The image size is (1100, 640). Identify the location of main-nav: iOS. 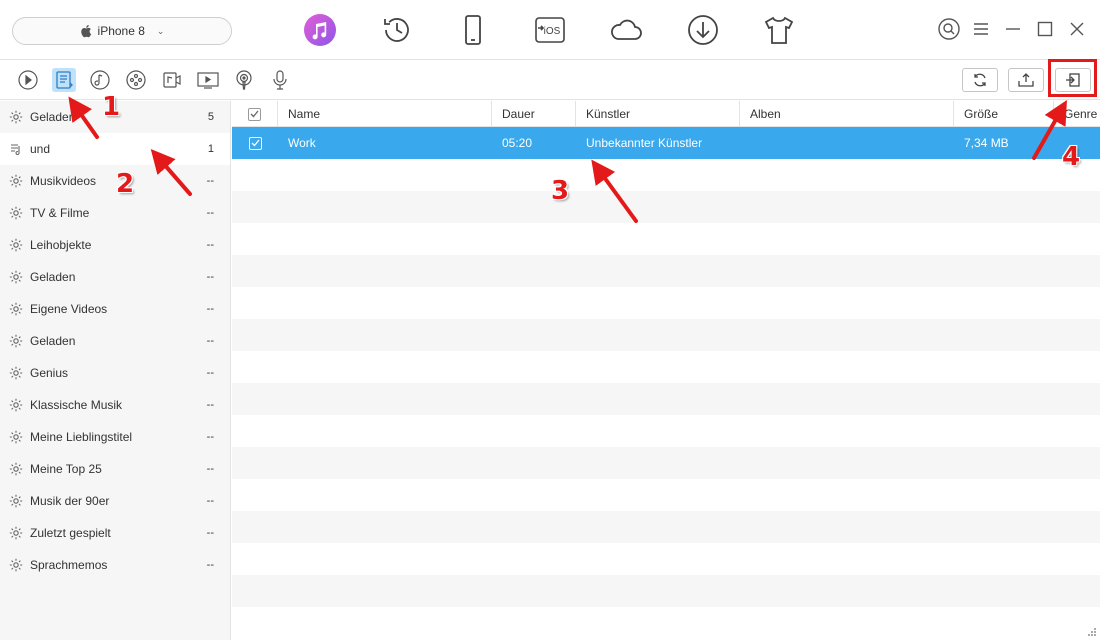
(568, 30).